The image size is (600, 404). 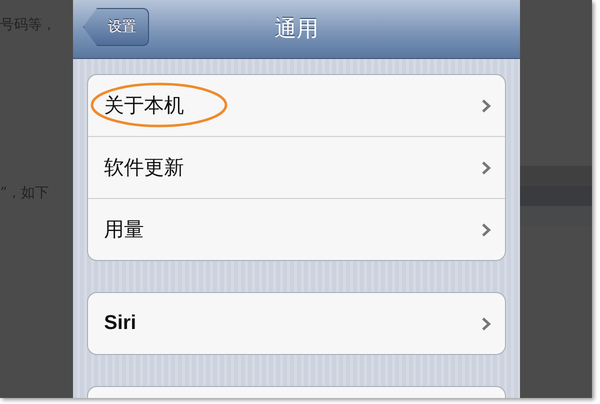 I want to click on setting-label: 用量, so click(x=124, y=229).